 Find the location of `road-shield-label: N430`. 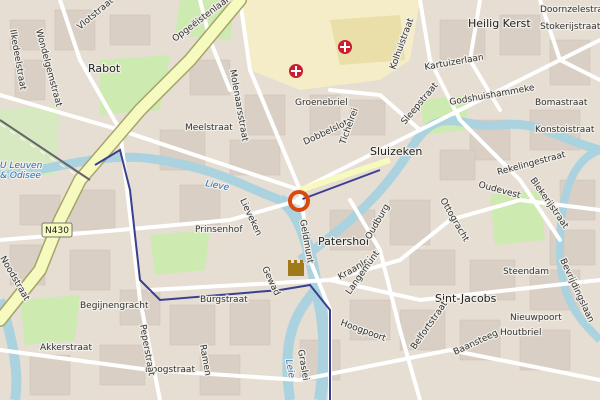

road-shield-label: N430 is located at coordinates (57, 231).